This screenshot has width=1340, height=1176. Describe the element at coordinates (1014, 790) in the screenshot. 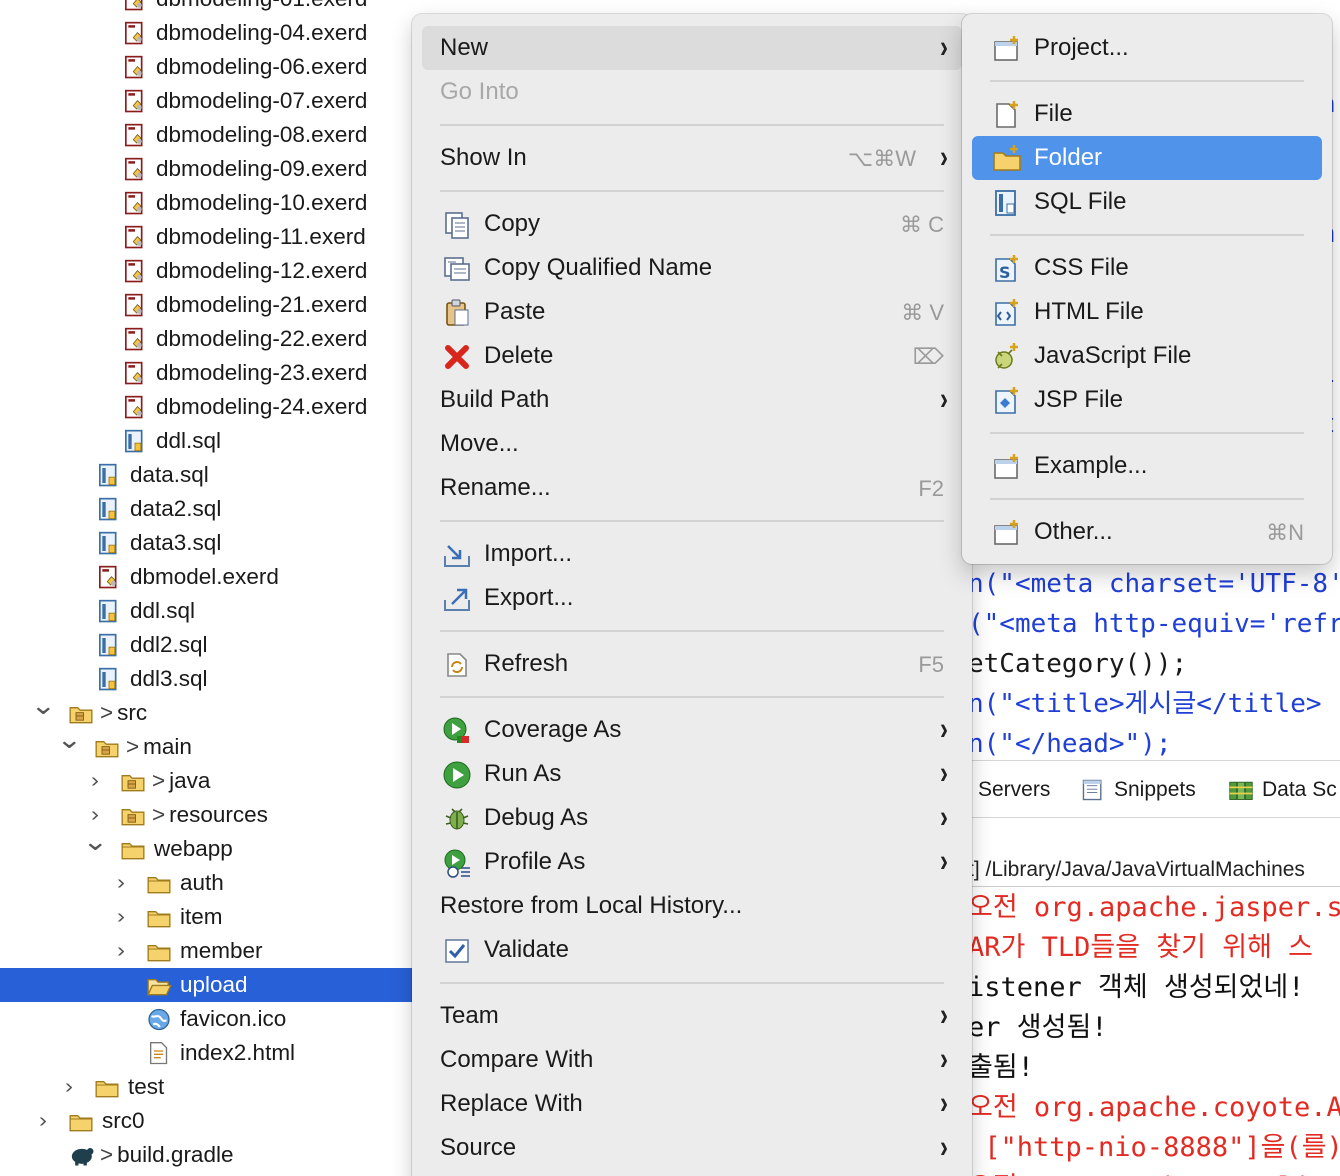

I see `view-tab-servers: Servers` at that location.